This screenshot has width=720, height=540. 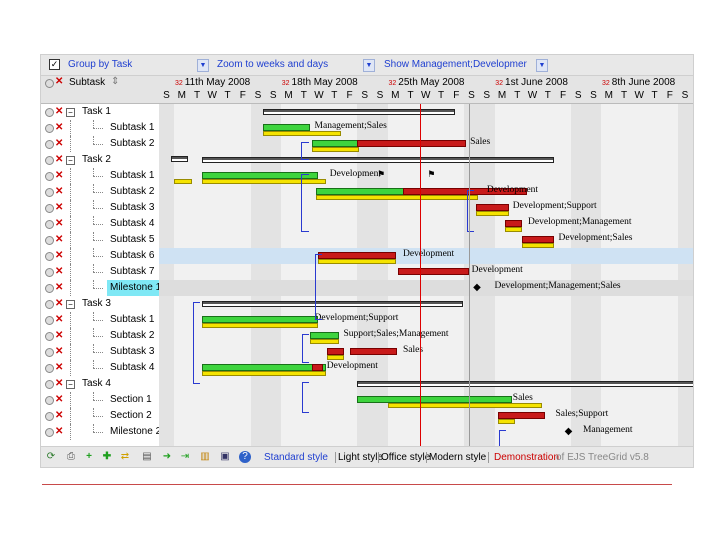 I want to click on demonstration-link: Demonstration, so click(x=526, y=457).